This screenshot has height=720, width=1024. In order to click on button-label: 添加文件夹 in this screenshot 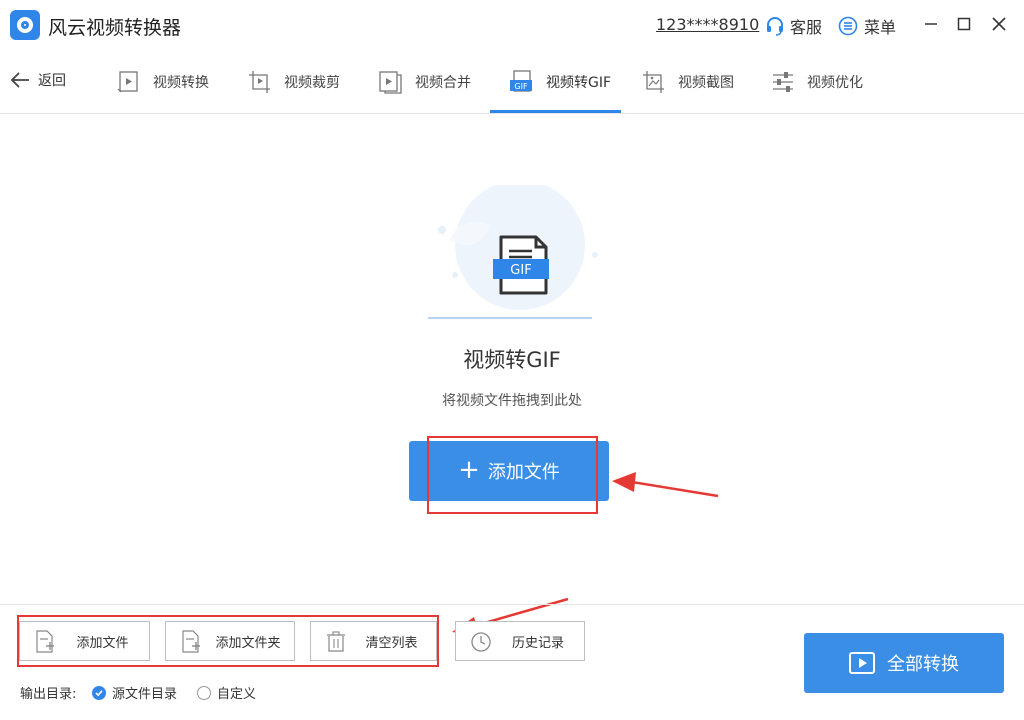, I will do `click(248, 643)`.